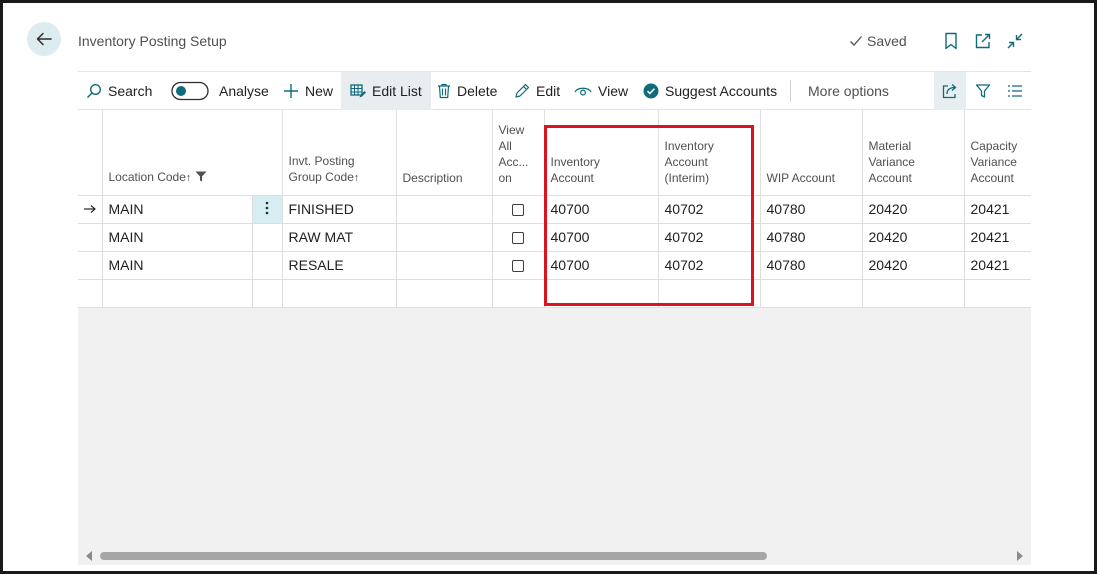 Image resolution: width=1097 pixels, height=574 pixels. What do you see at coordinates (537, 91) in the screenshot?
I see `edit-button: Edit` at bounding box center [537, 91].